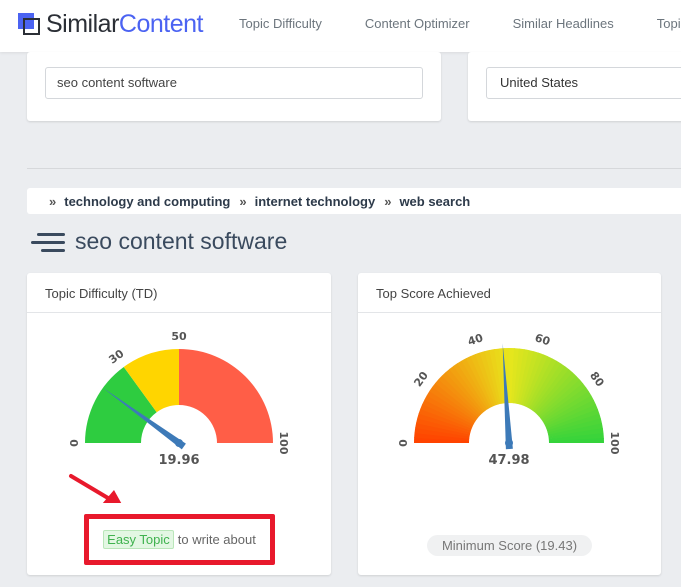  Describe the element at coordinates (597, 379) in the screenshot. I see `tick-label-80: 80` at that location.